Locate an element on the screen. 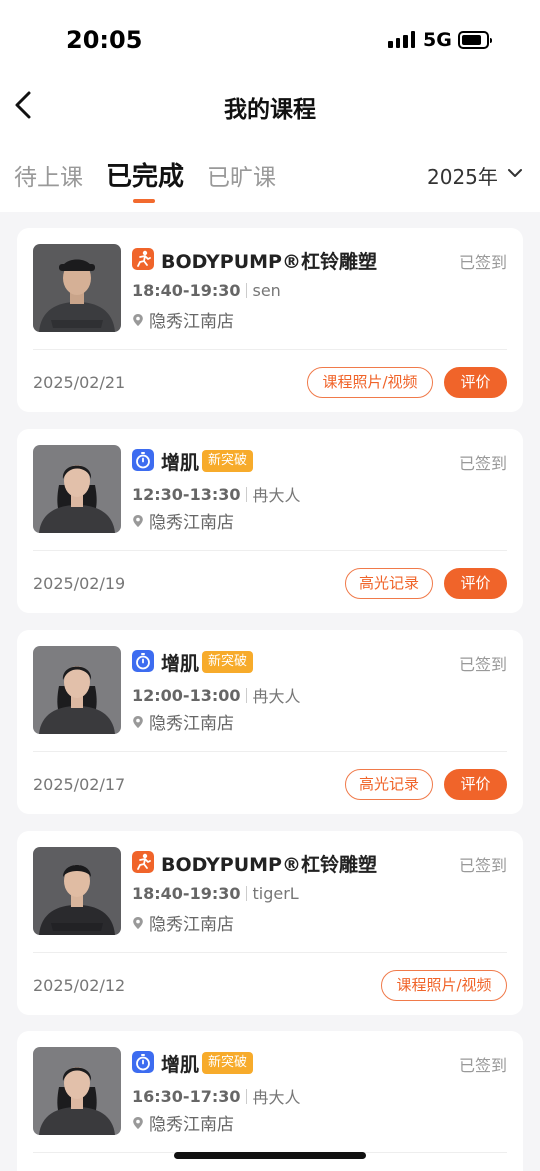  tab-bar: 待上课 已完成 已旷课 2025年 is located at coordinates (270, 171).